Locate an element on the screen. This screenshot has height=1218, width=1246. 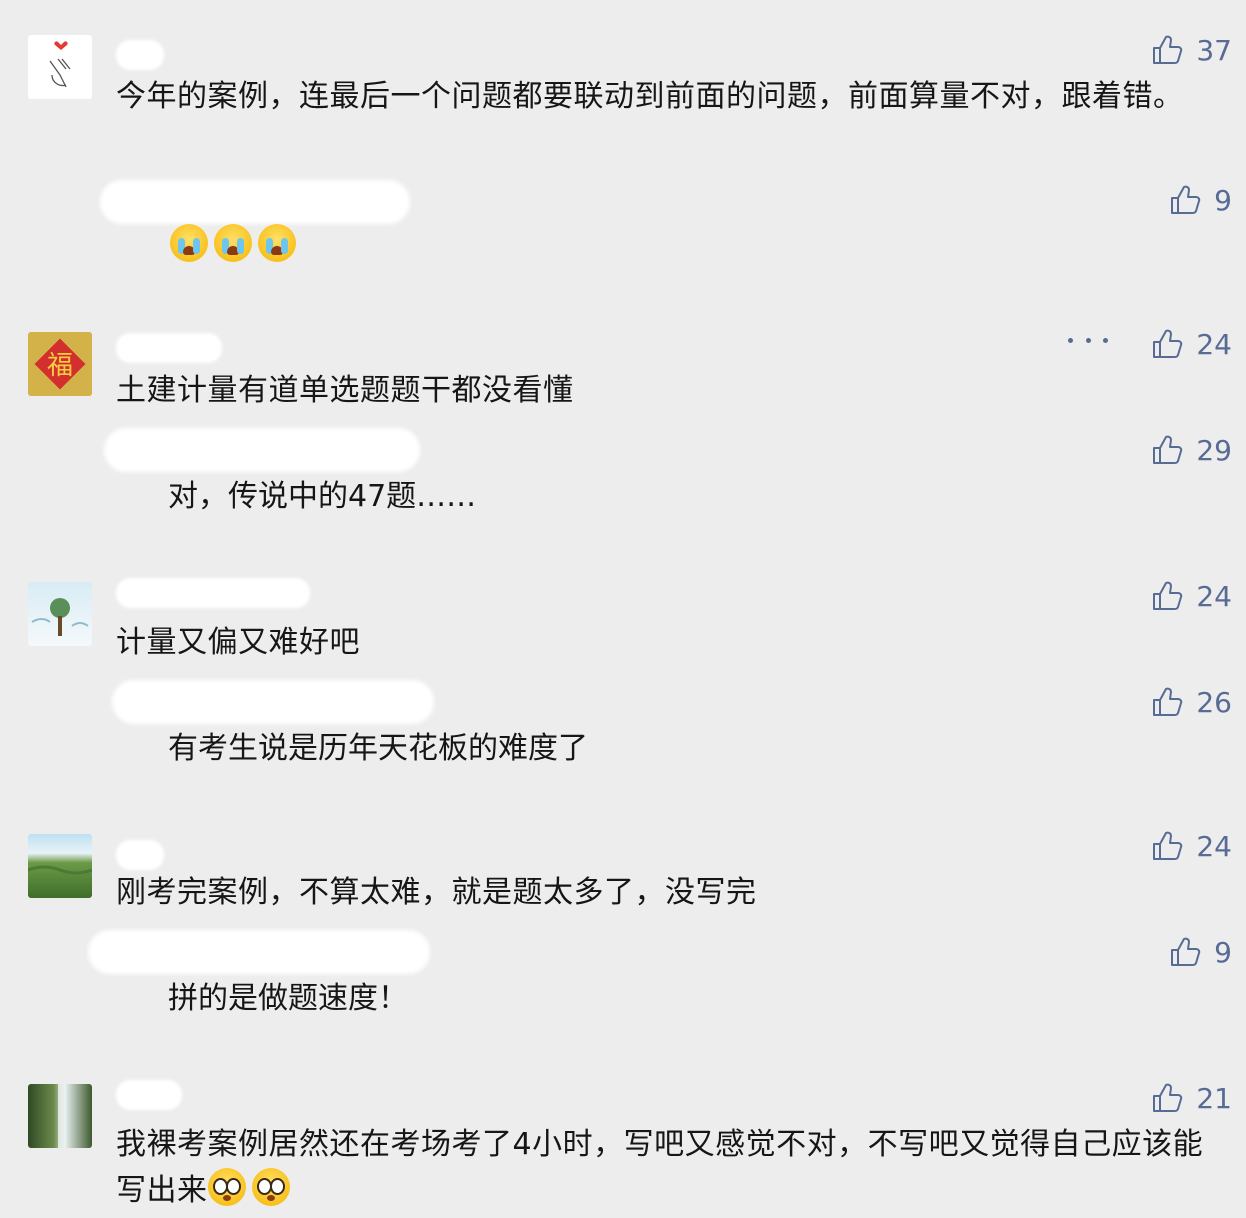
heart-hand-icon is located at coordinates (60, 64).